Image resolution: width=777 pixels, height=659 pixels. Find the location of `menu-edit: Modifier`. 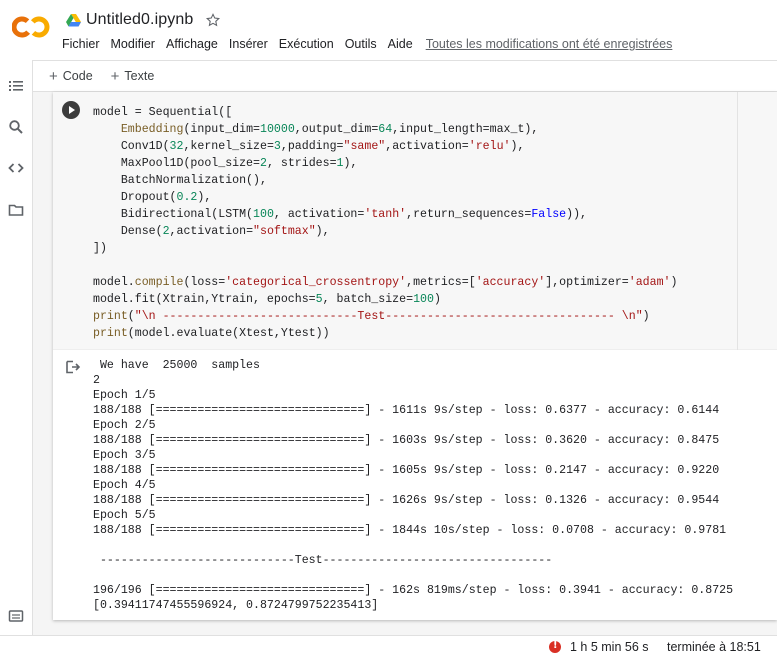

menu-edit: Modifier is located at coordinates (133, 44).